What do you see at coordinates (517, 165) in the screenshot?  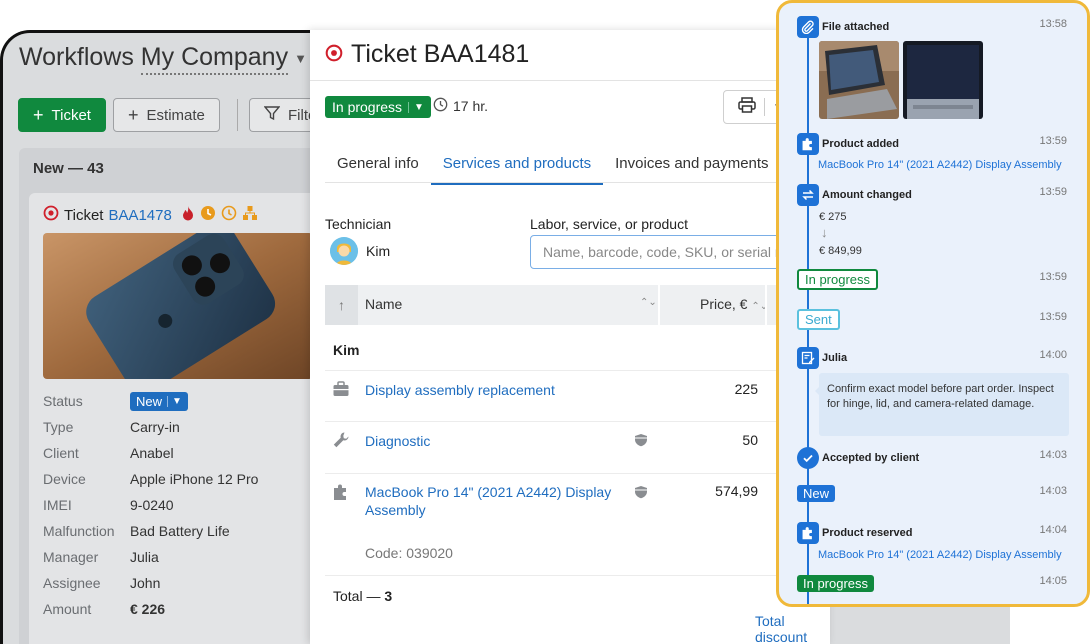 I see `tab-services-and-products: Services and products` at bounding box center [517, 165].